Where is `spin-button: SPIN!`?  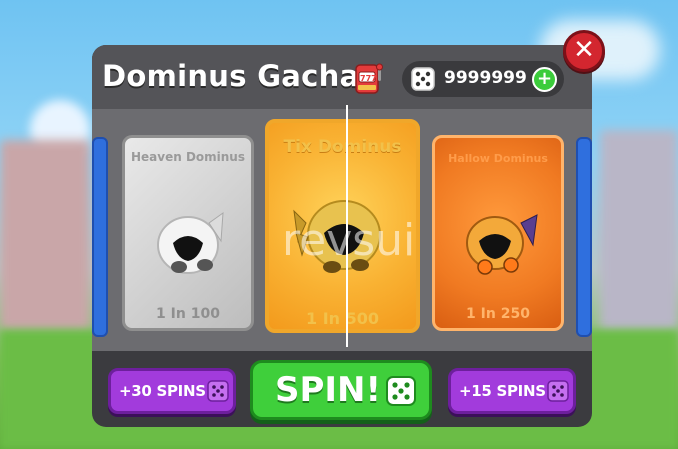
spin-button: SPIN! is located at coordinates (341, 390).